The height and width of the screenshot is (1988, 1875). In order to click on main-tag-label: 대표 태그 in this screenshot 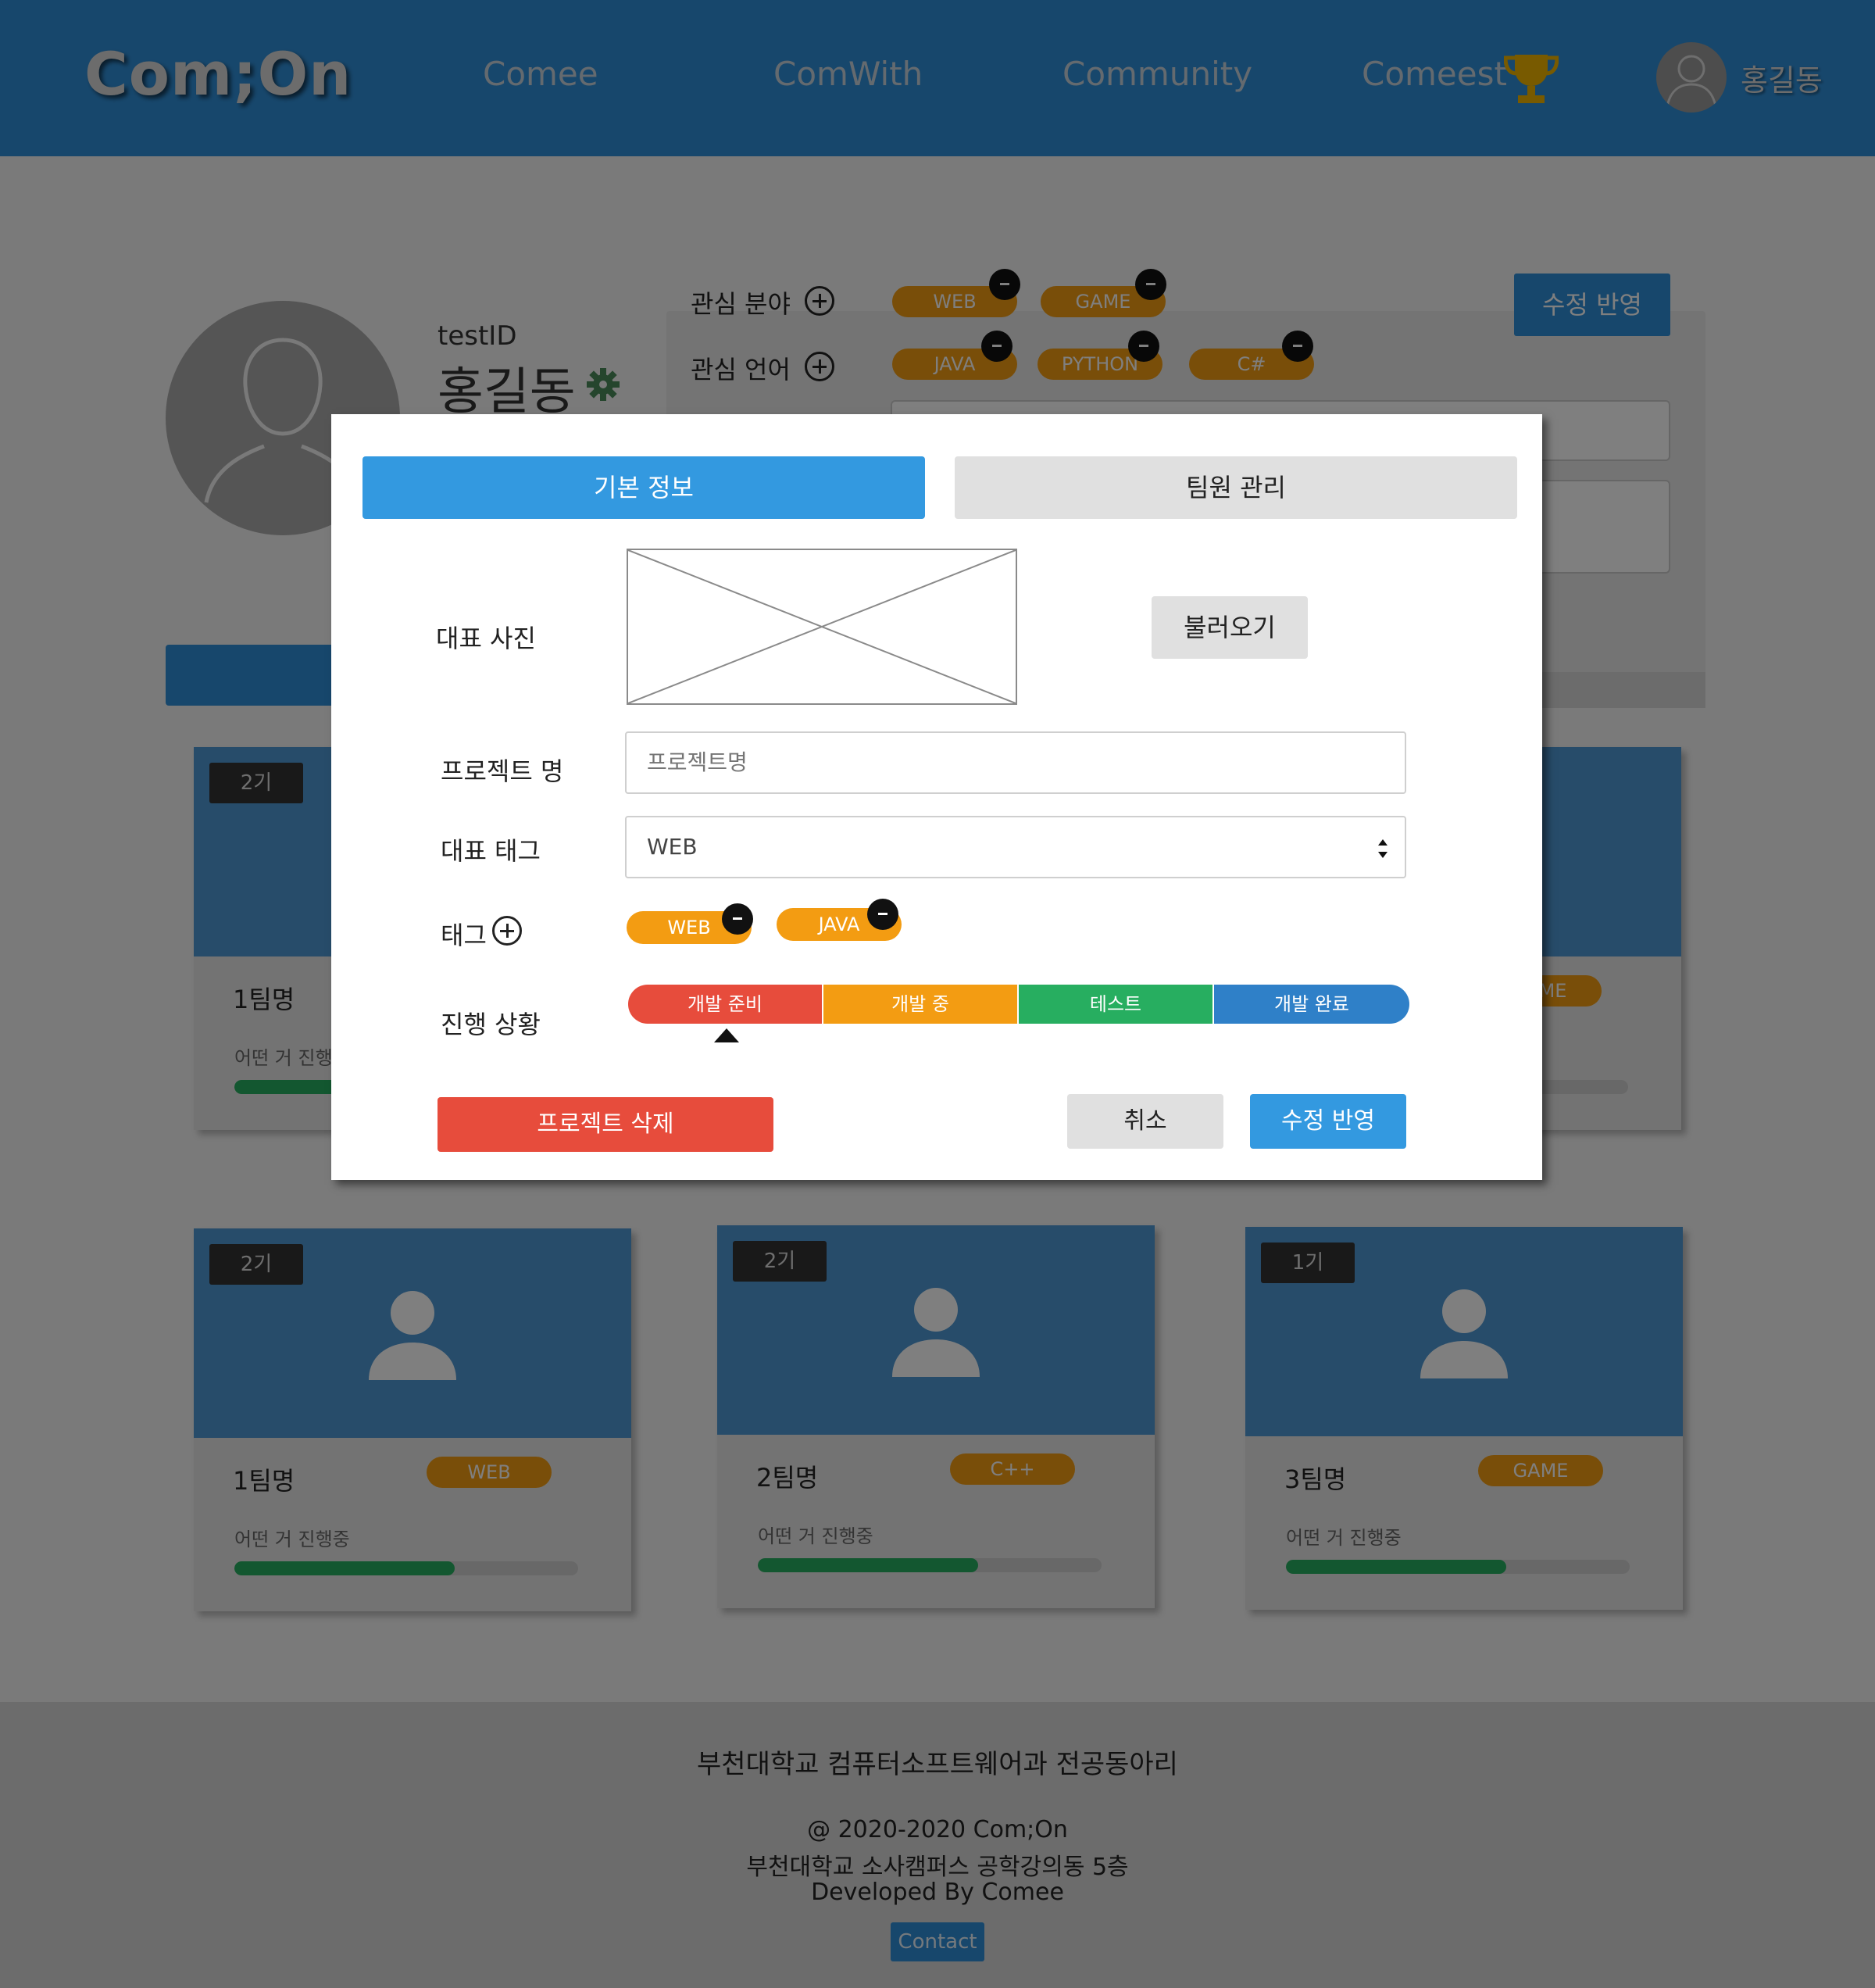, I will do `click(491, 851)`.